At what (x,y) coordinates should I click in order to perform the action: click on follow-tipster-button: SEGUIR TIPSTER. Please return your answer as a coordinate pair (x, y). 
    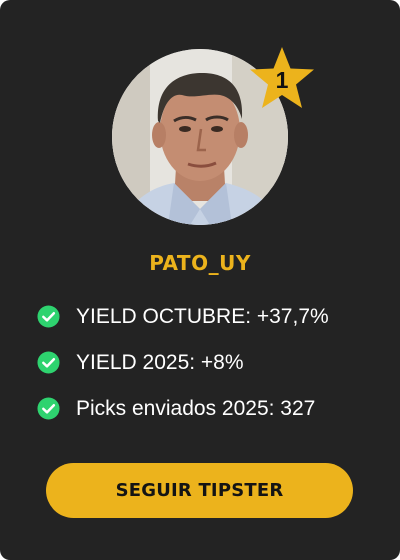
    Looking at the image, I should click on (199, 490).